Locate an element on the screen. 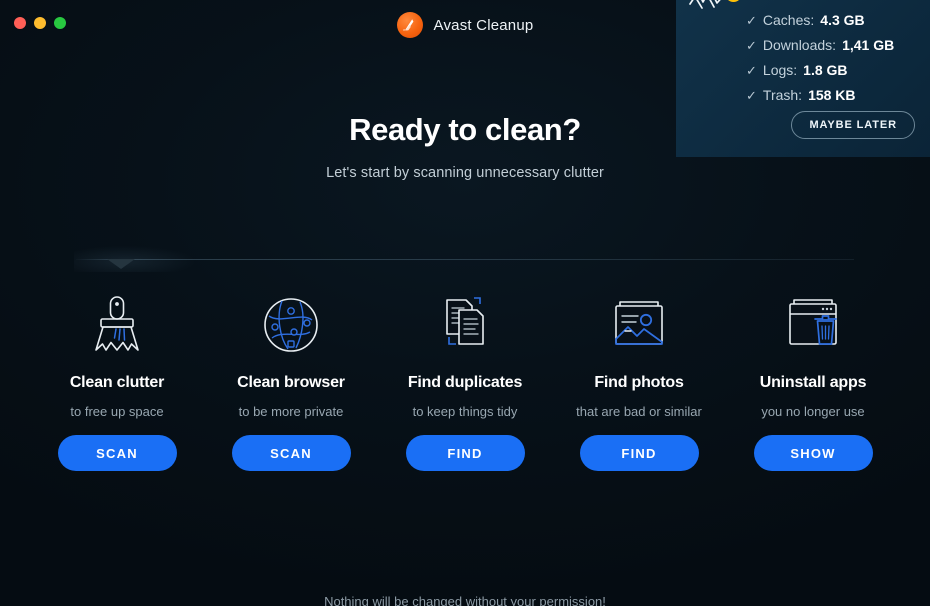 Image resolution: width=930 pixels, height=606 pixels. brush-icon is located at coordinates (117, 323).